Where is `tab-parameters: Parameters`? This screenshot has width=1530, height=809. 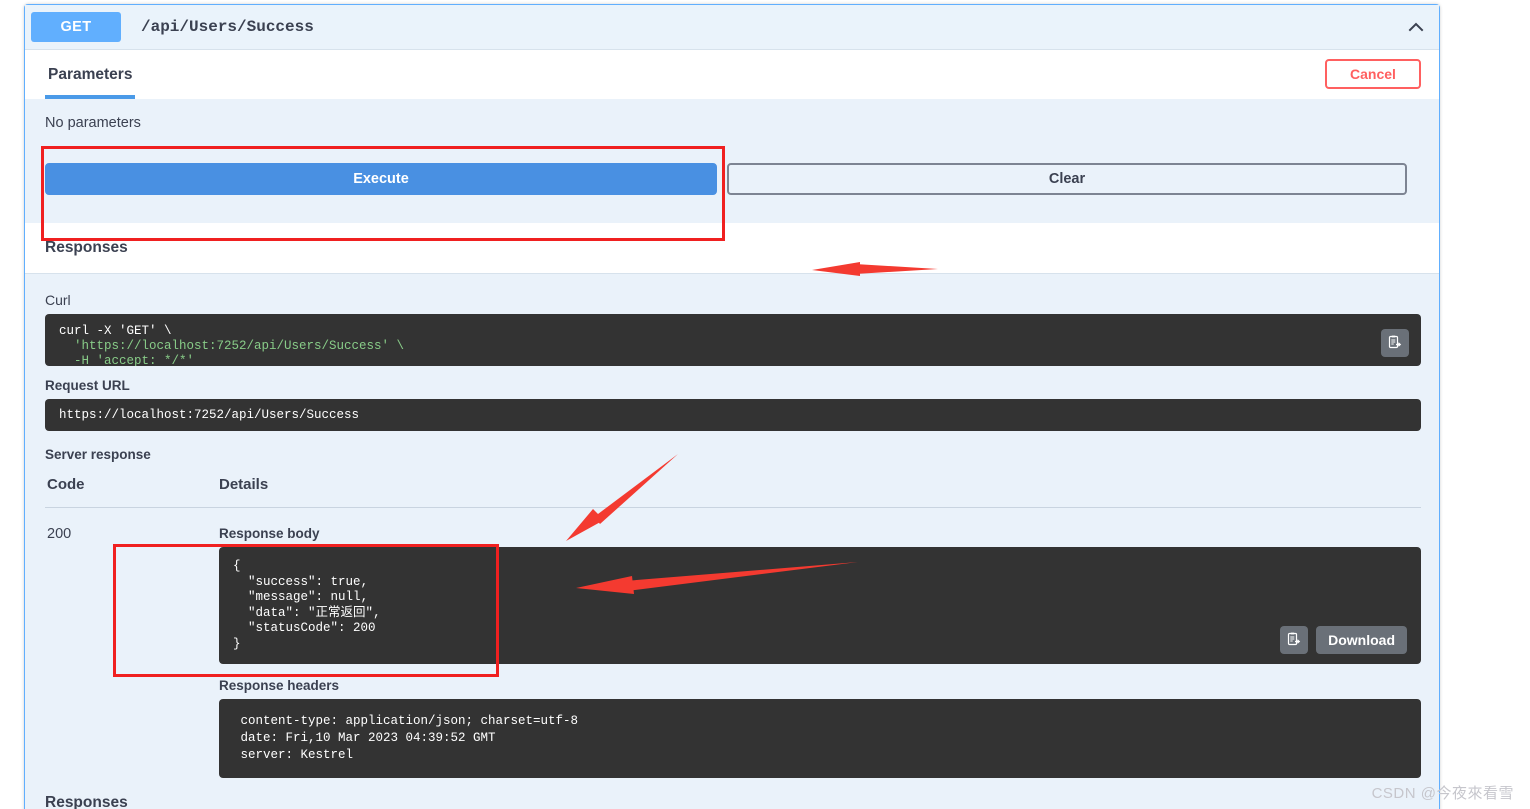
tab-parameters: Parameters is located at coordinates (90, 74).